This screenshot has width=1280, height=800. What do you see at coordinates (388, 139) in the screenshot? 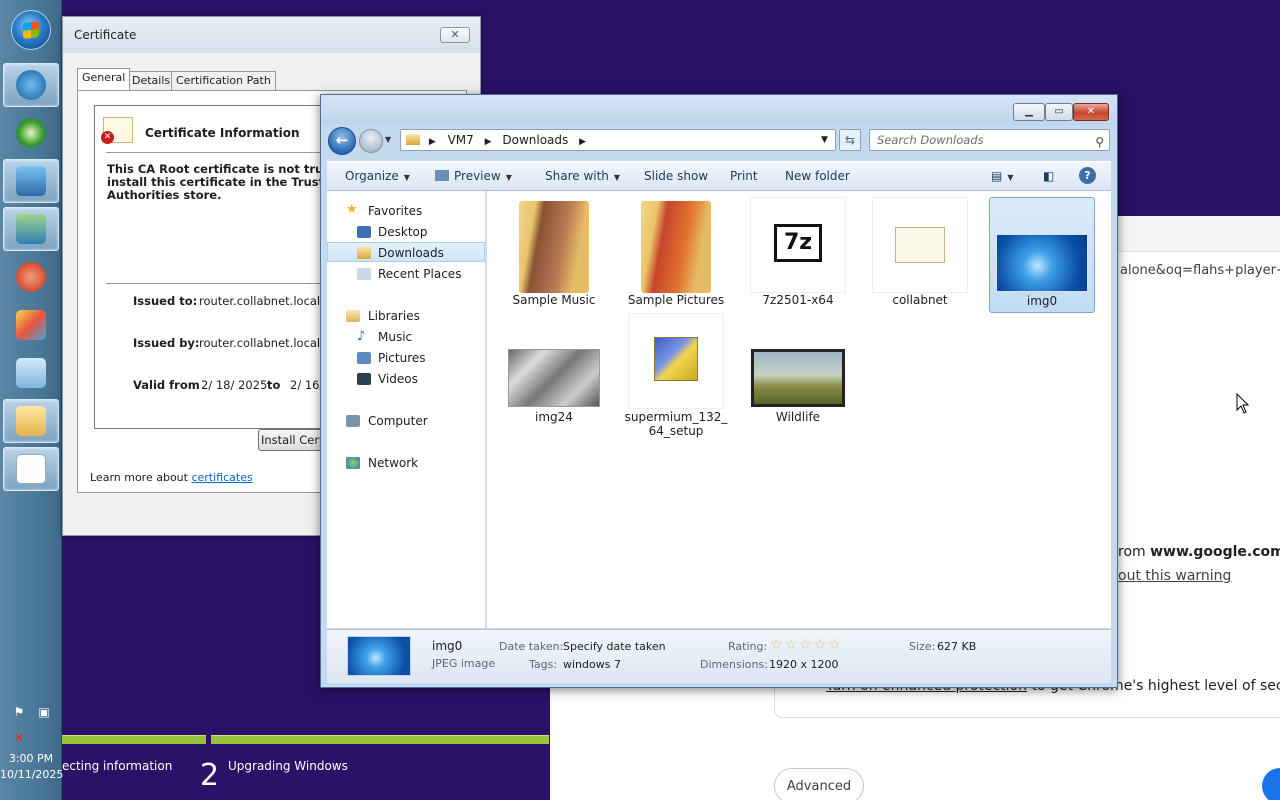
I see `recent-pages-dropdown: ▼` at bounding box center [388, 139].